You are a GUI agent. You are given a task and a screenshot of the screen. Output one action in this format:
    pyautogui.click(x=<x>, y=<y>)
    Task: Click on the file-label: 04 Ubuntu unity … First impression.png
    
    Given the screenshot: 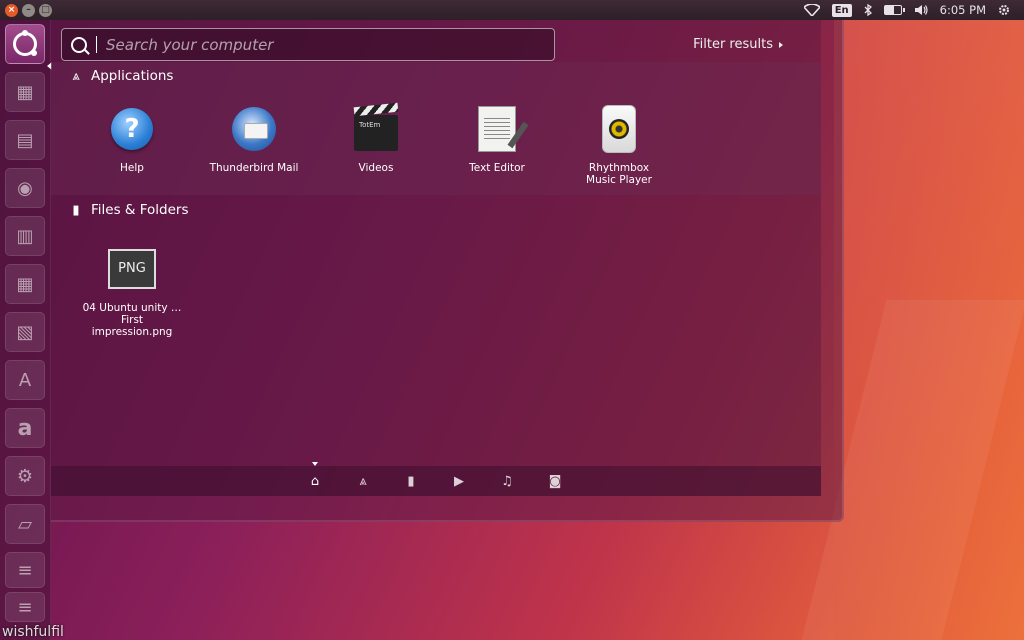 What is the action you would take?
    pyautogui.click(x=132, y=320)
    